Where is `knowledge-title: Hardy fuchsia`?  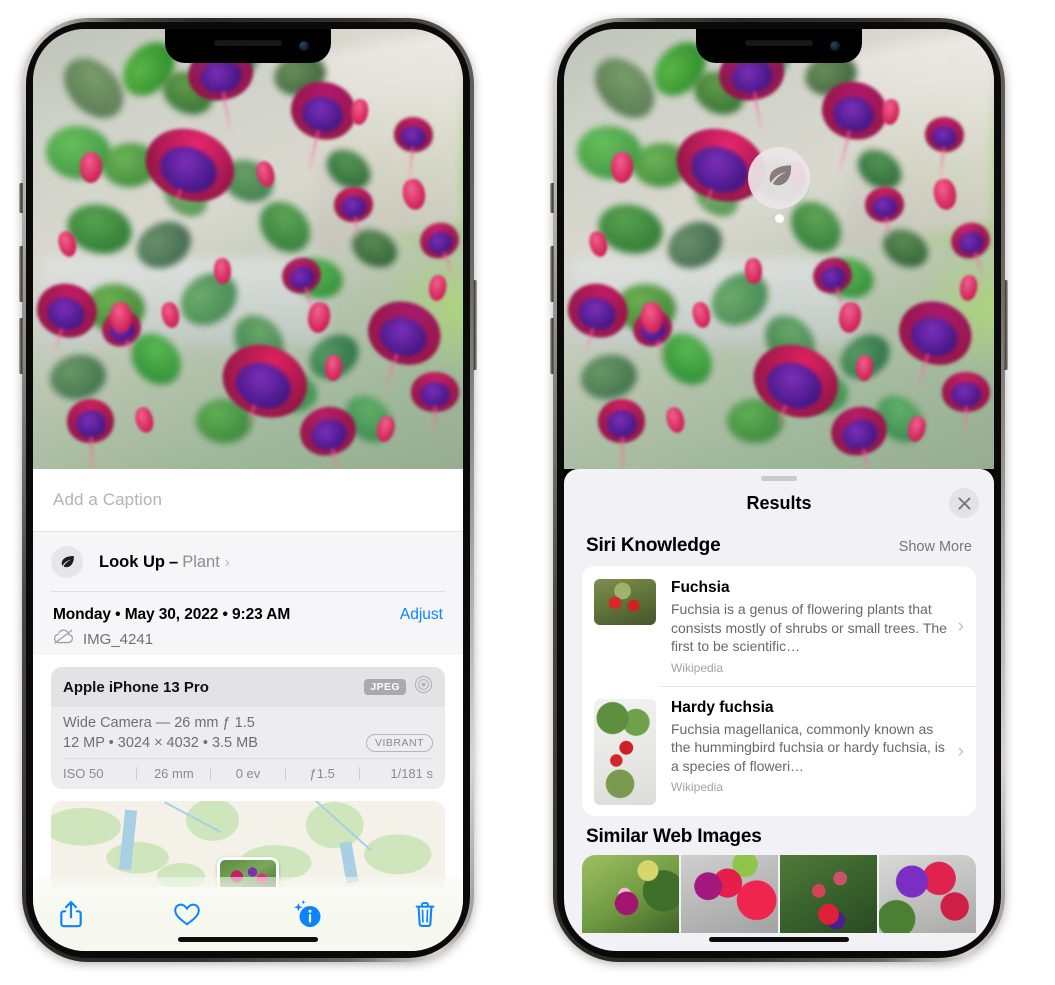
knowledge-title: Hardy fuchsia is located at coordinates (722, 707).